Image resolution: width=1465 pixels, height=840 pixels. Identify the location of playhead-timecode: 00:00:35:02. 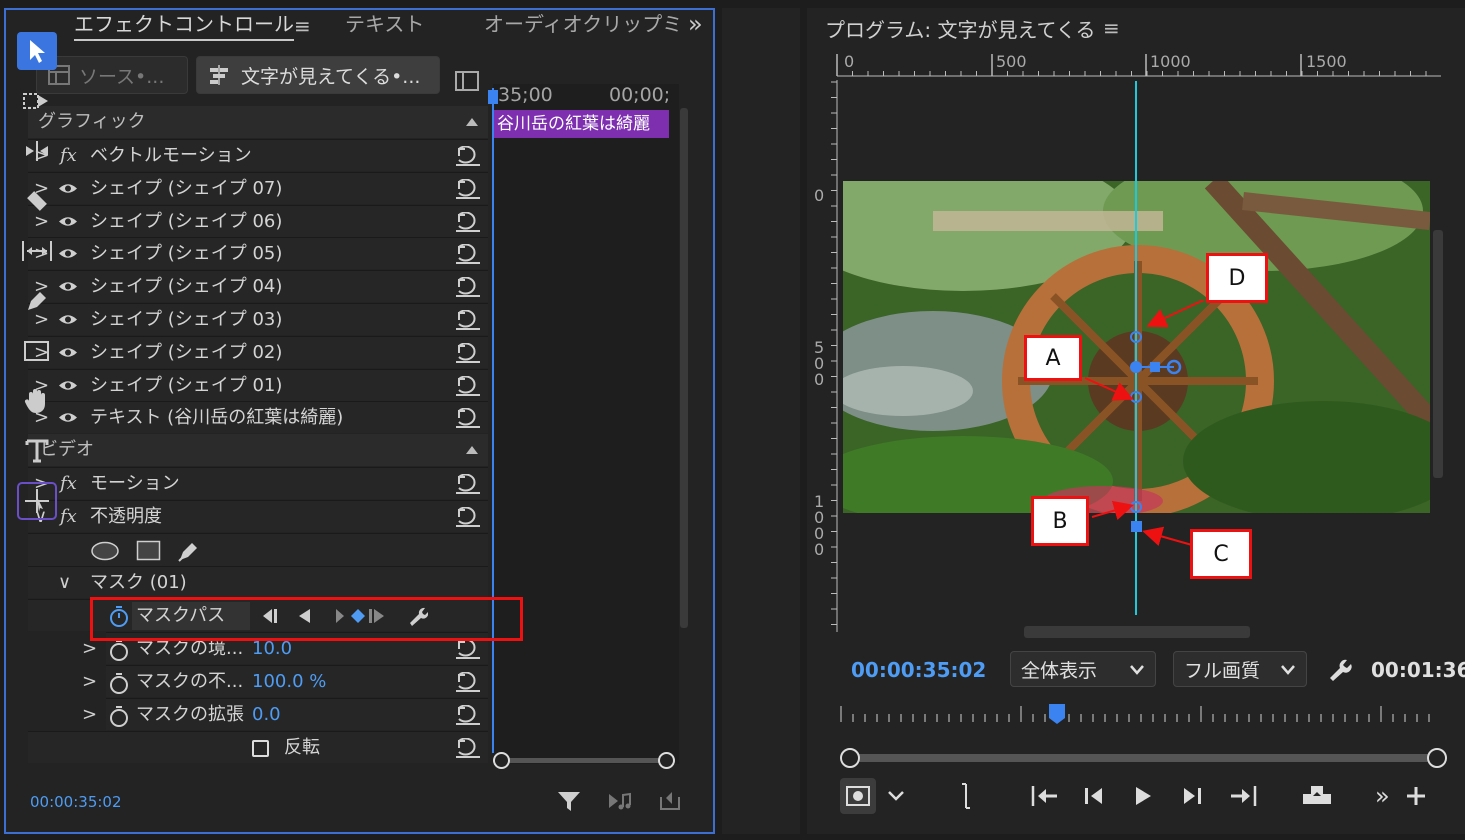
(918, 670).